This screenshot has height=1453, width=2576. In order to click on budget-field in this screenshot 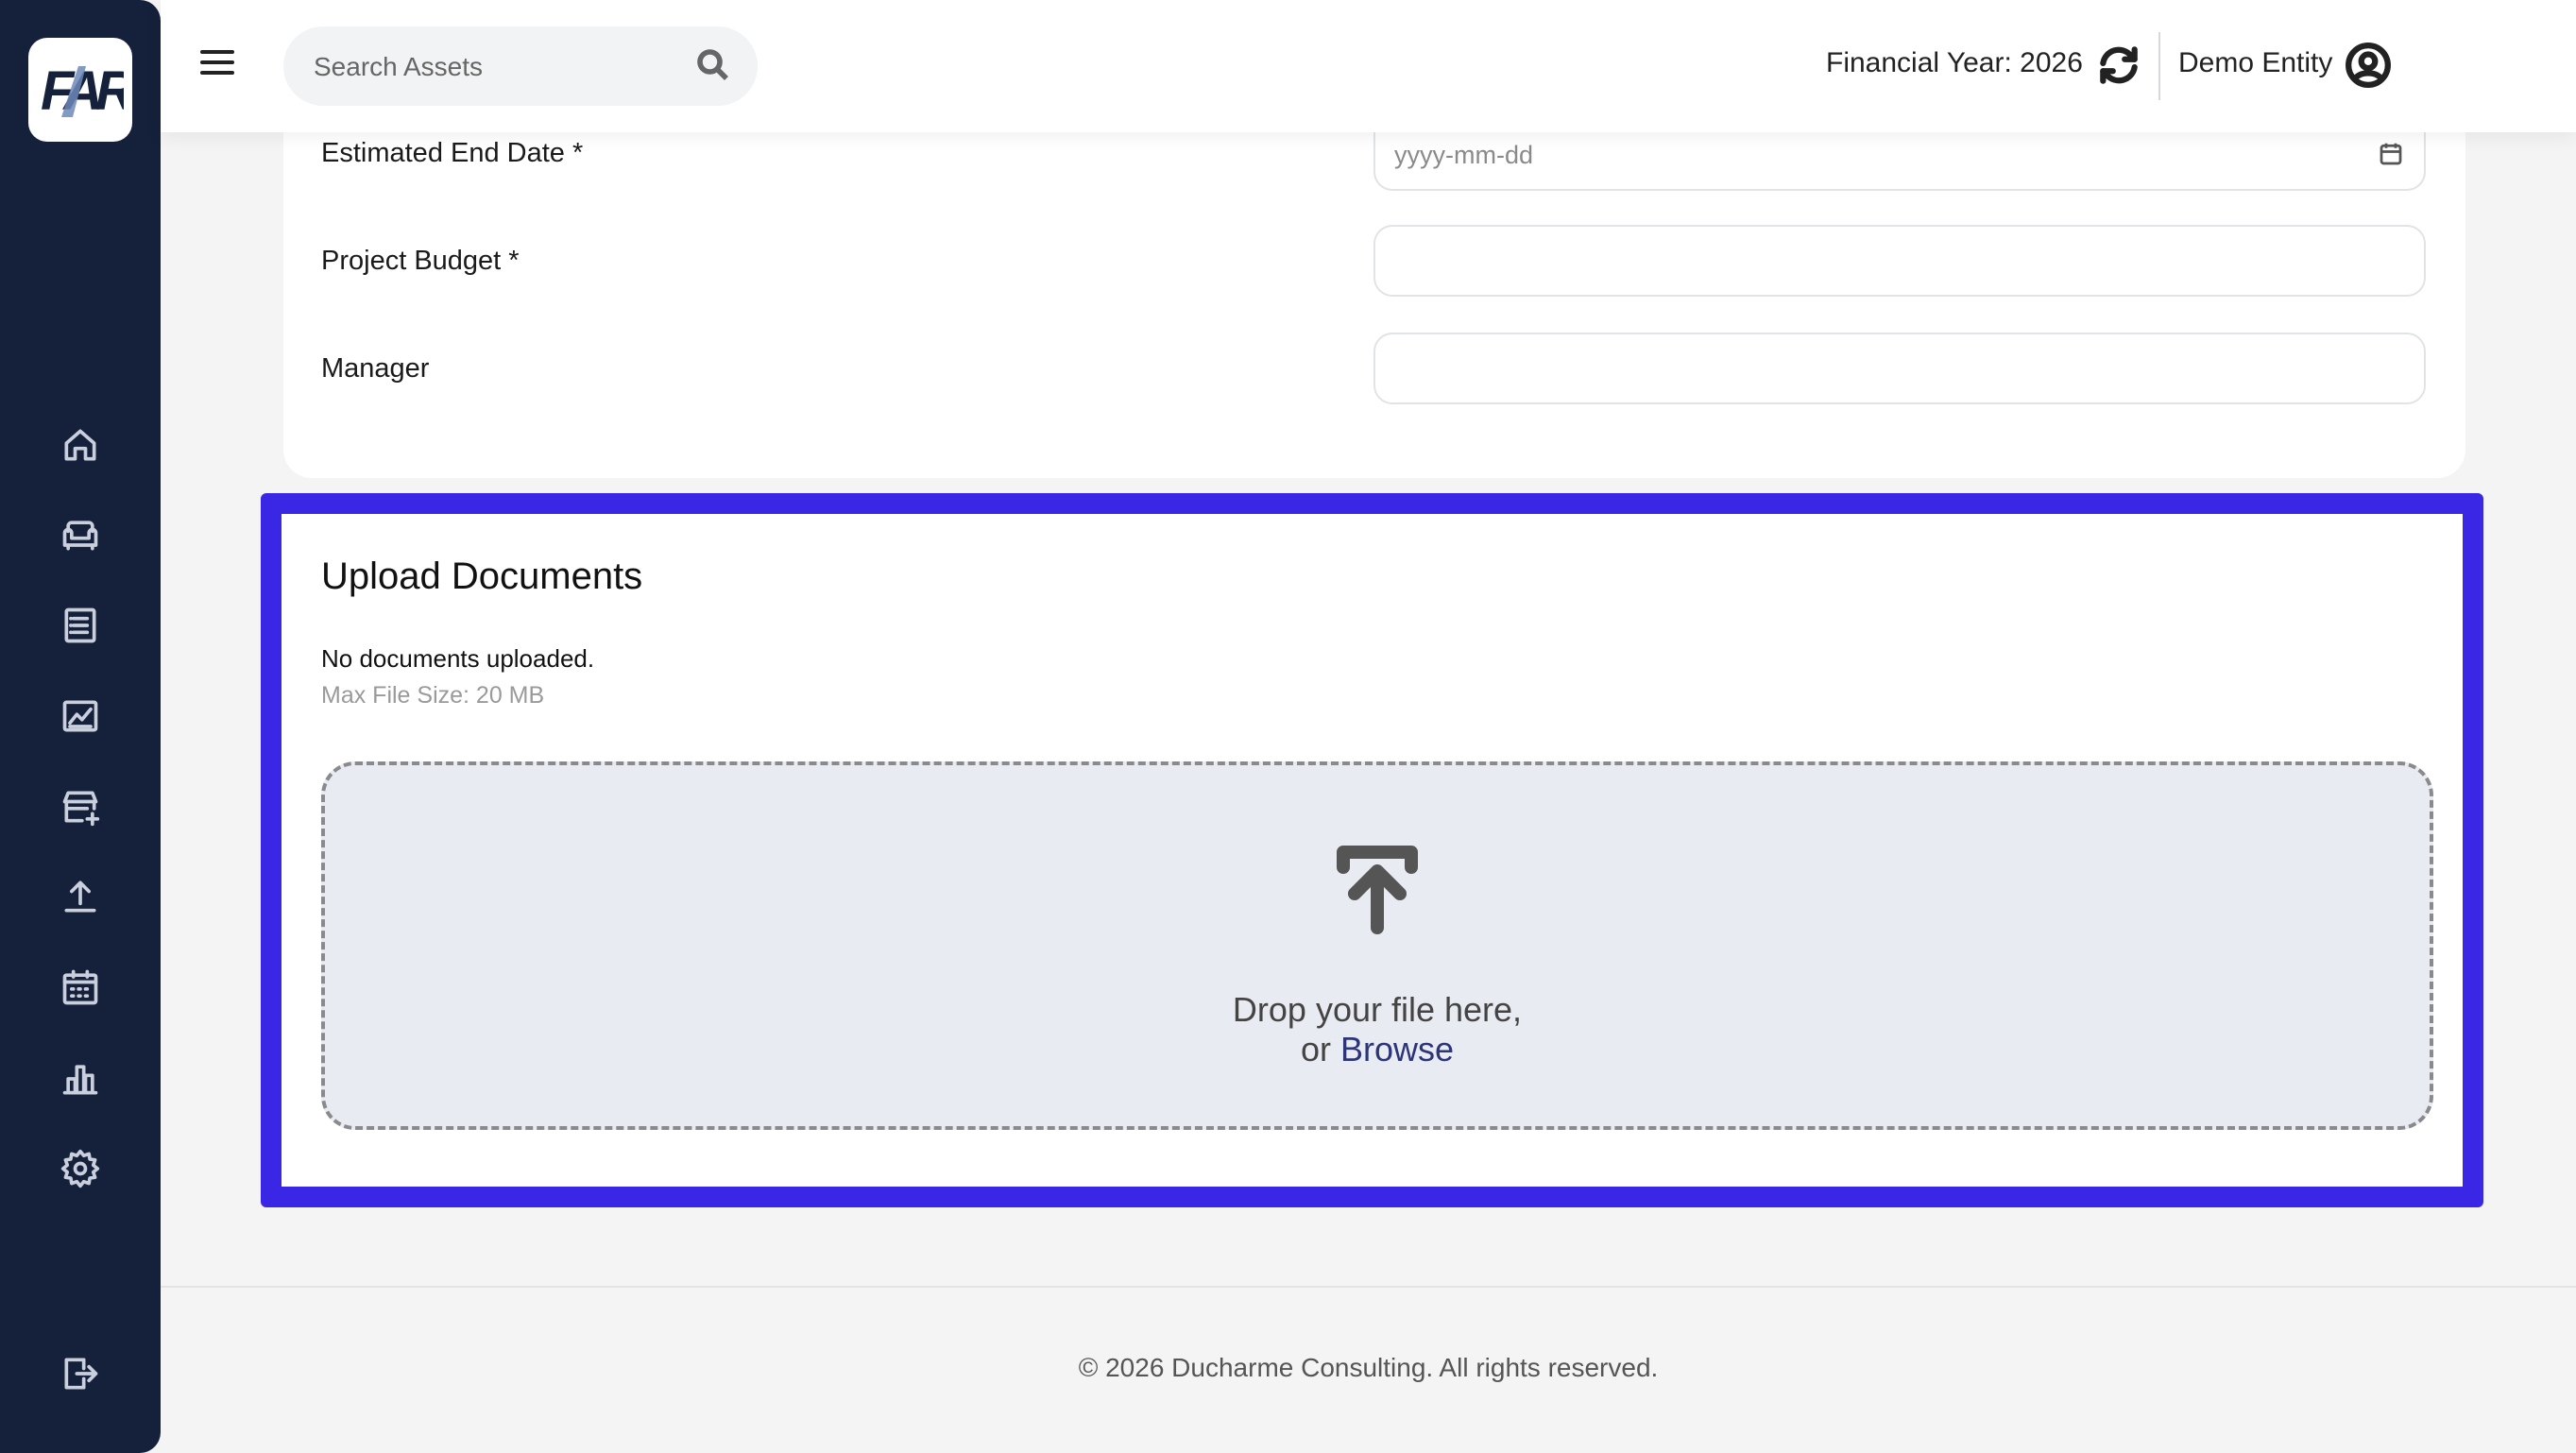, I will do `click(1900, 261)`.